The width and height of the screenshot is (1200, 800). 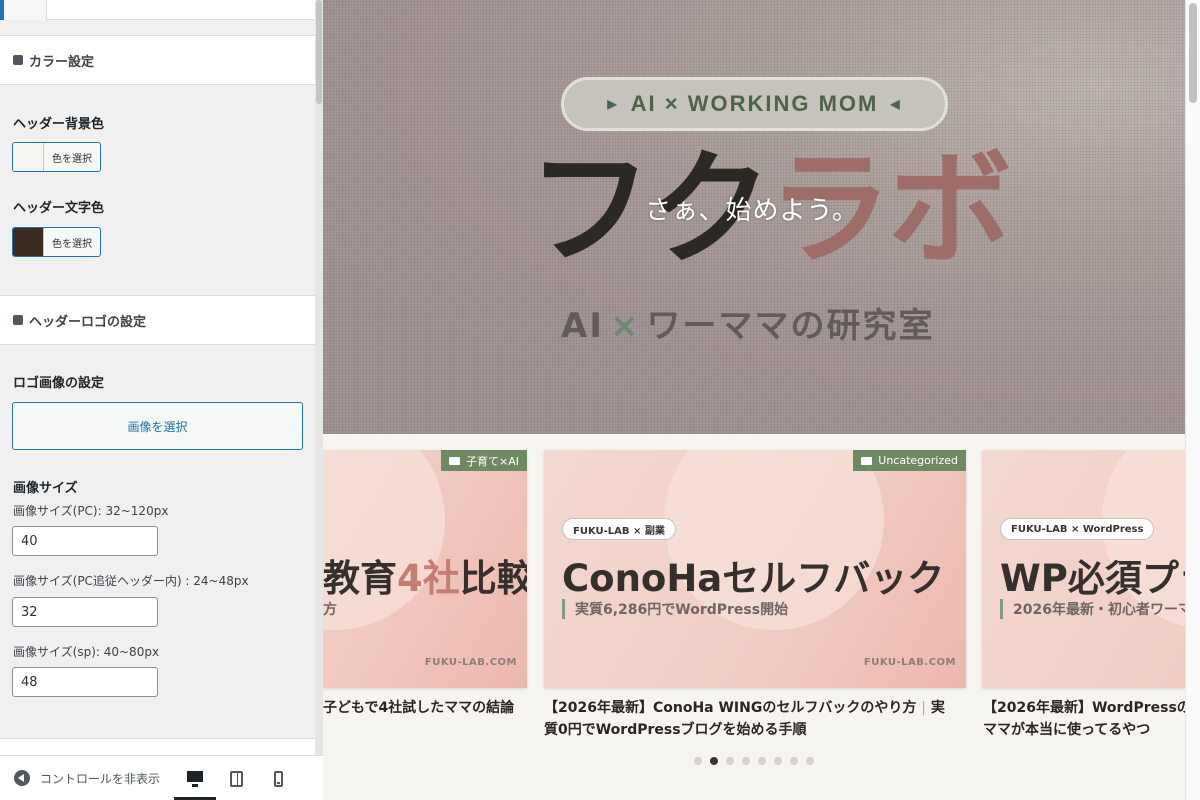 I want to click on post-card-thumb: 子育て×AI 教育4社比較 方 FUKU-LAB.COM, so click(x=425, y=569).